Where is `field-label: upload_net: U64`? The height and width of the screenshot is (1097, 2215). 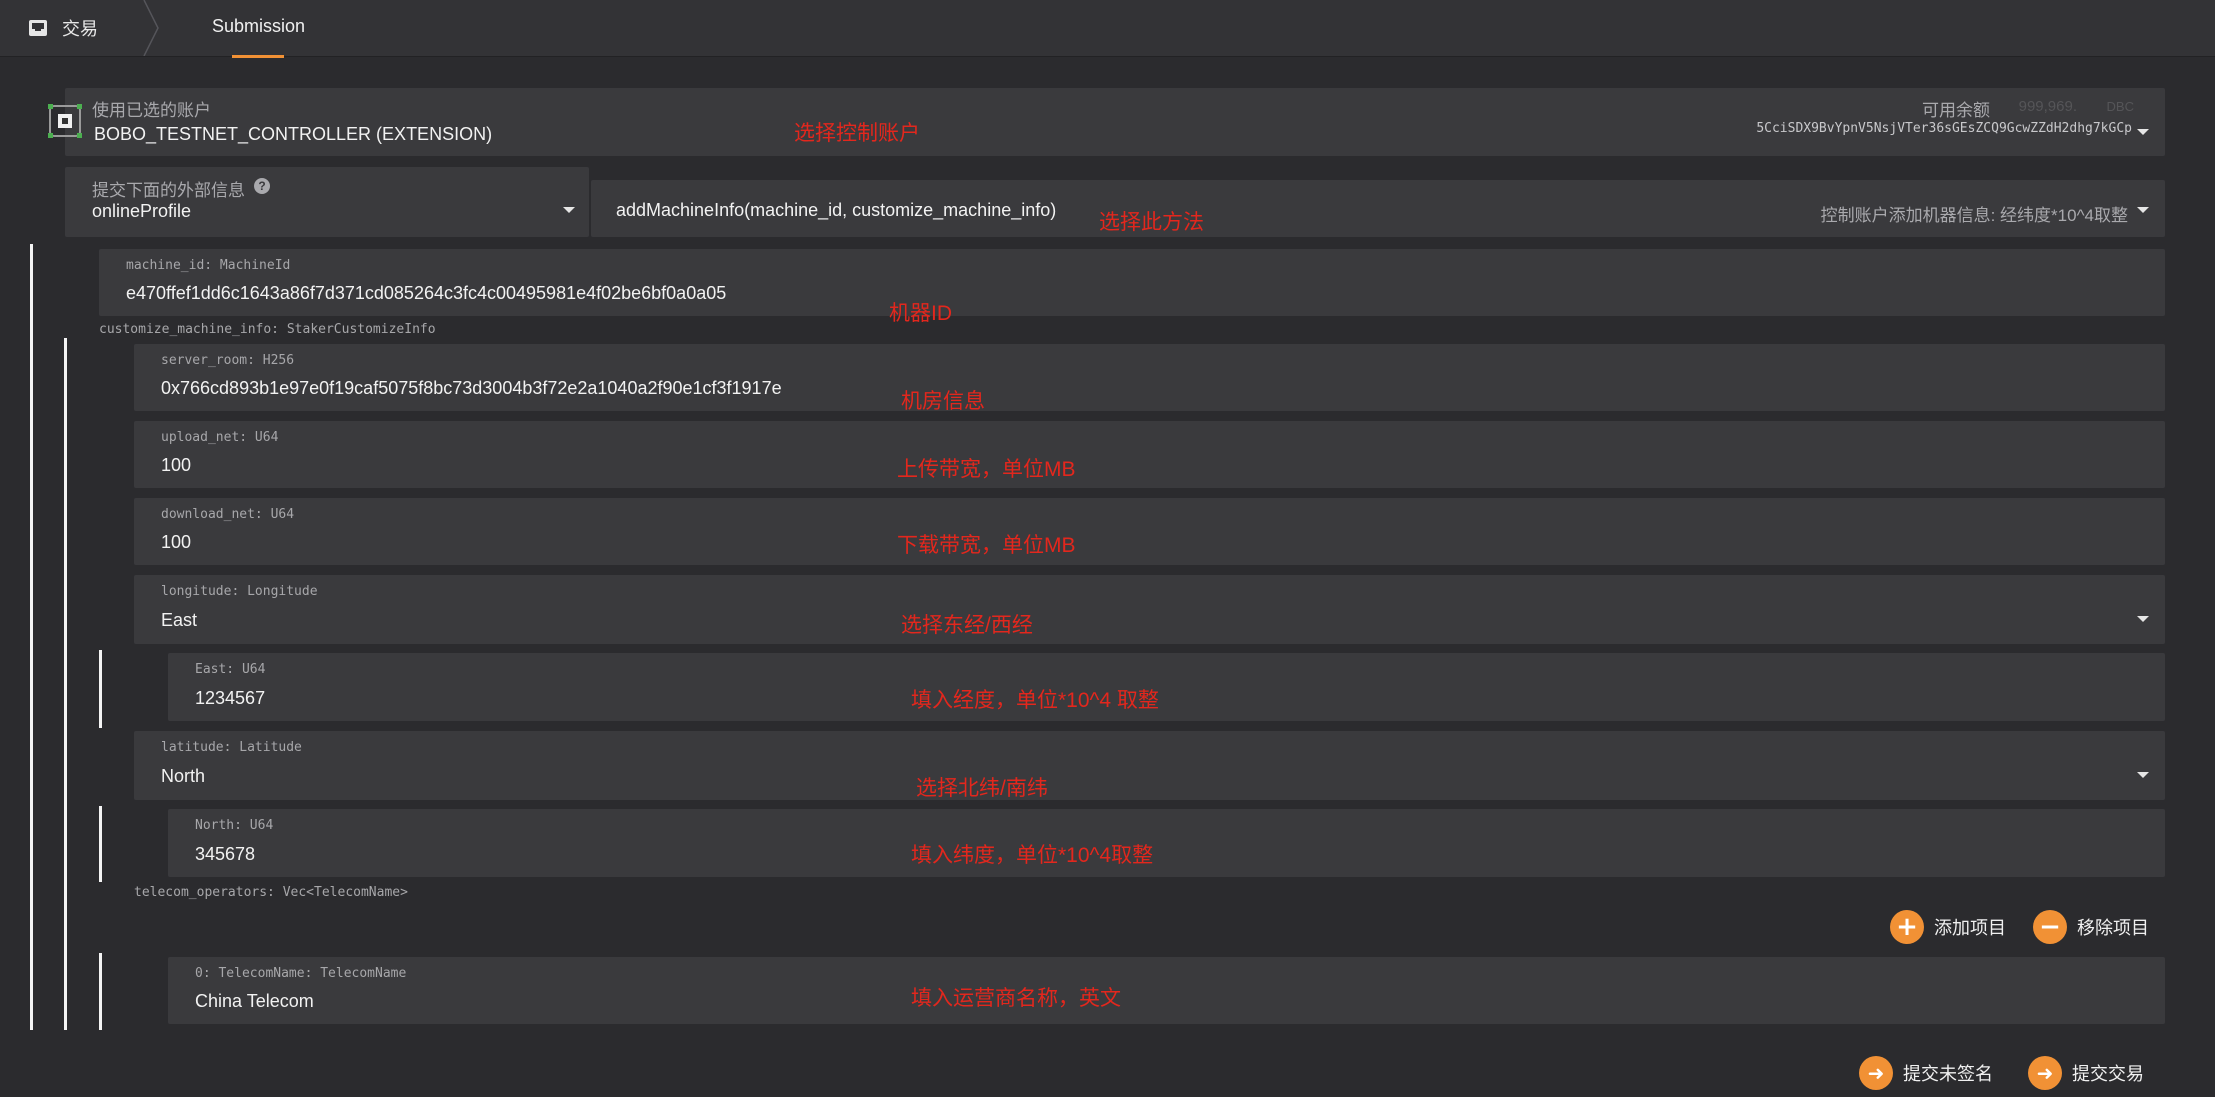
field-label: upload_net: U64 is located at coordinates (220, 437).